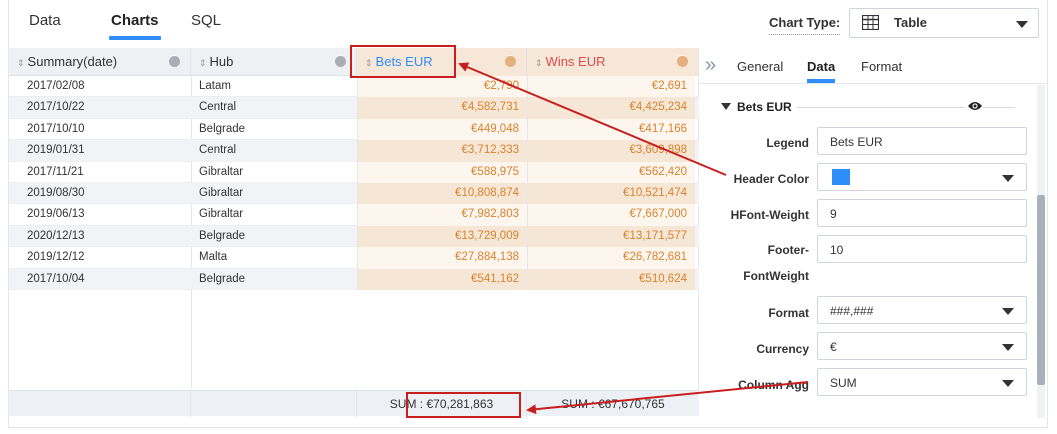  I want to click on format-value: ###,###, so click(852, 311).